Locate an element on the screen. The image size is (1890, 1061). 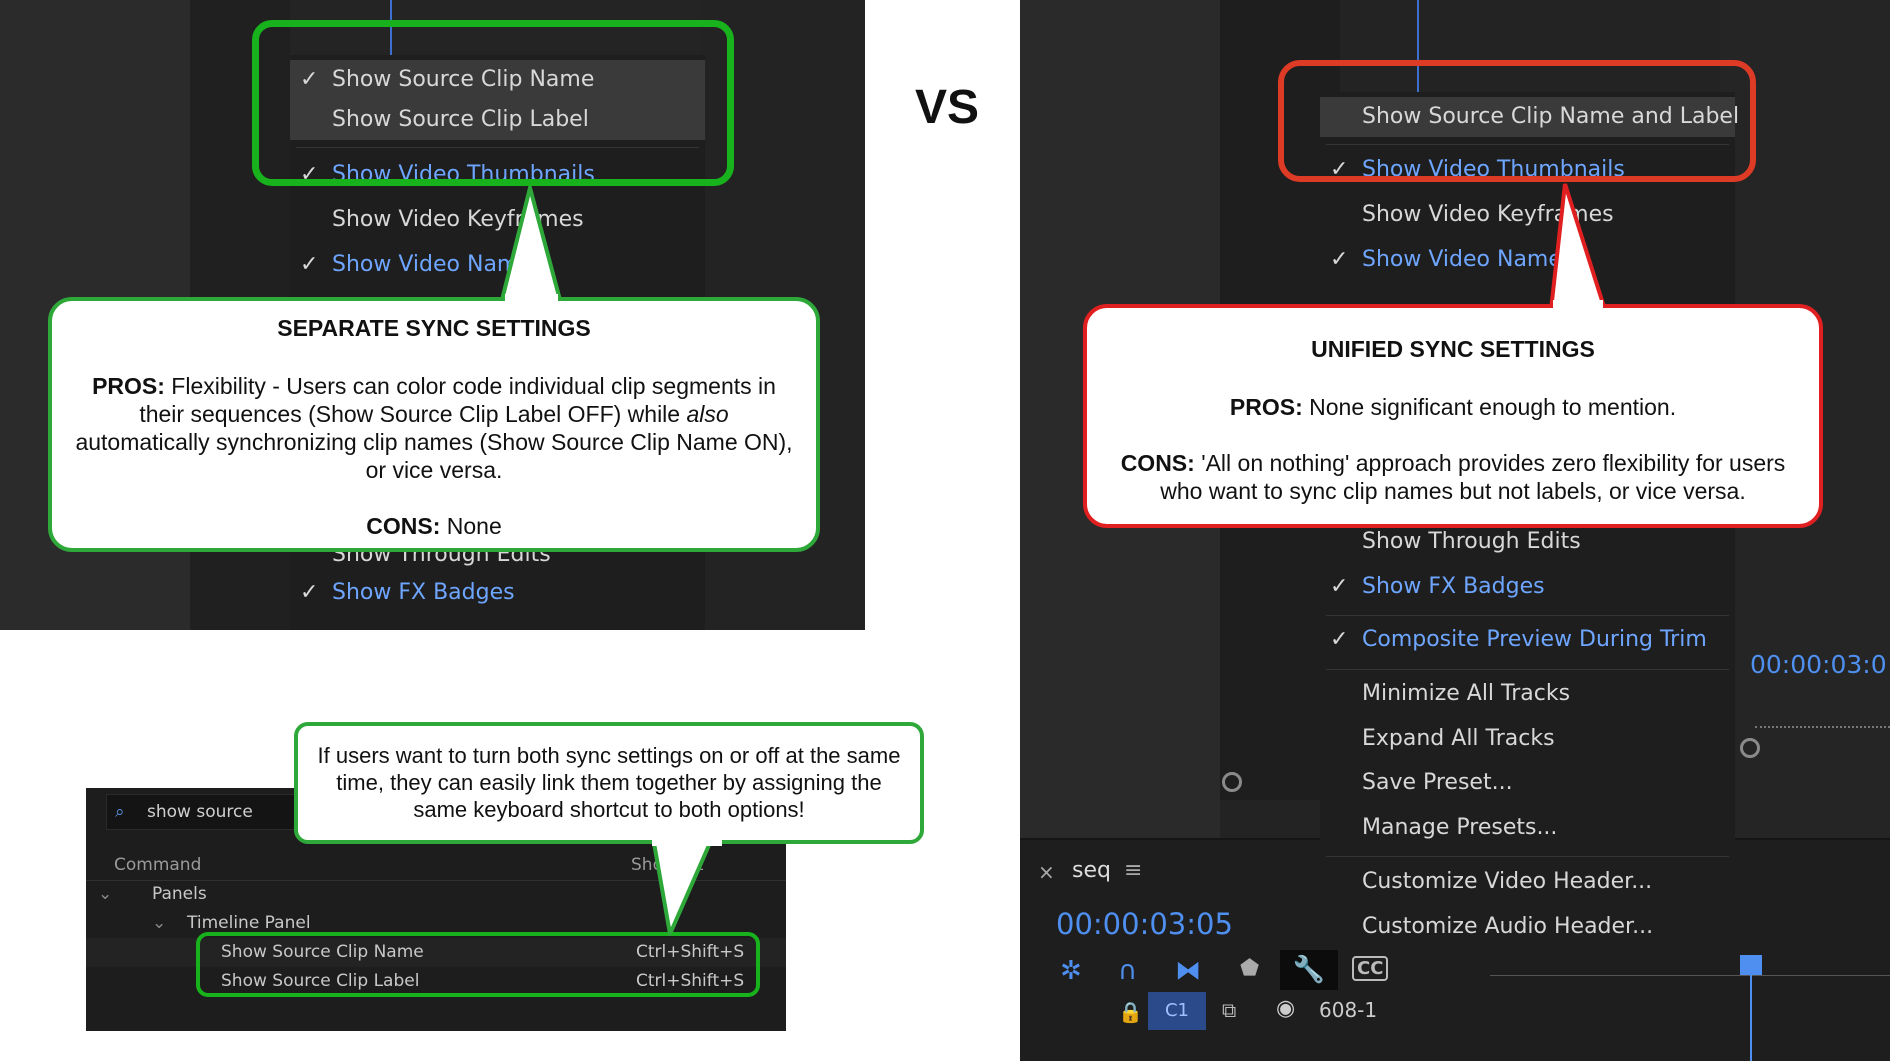
marker-icon: ⬟ is located at coordinates (1249, 968).